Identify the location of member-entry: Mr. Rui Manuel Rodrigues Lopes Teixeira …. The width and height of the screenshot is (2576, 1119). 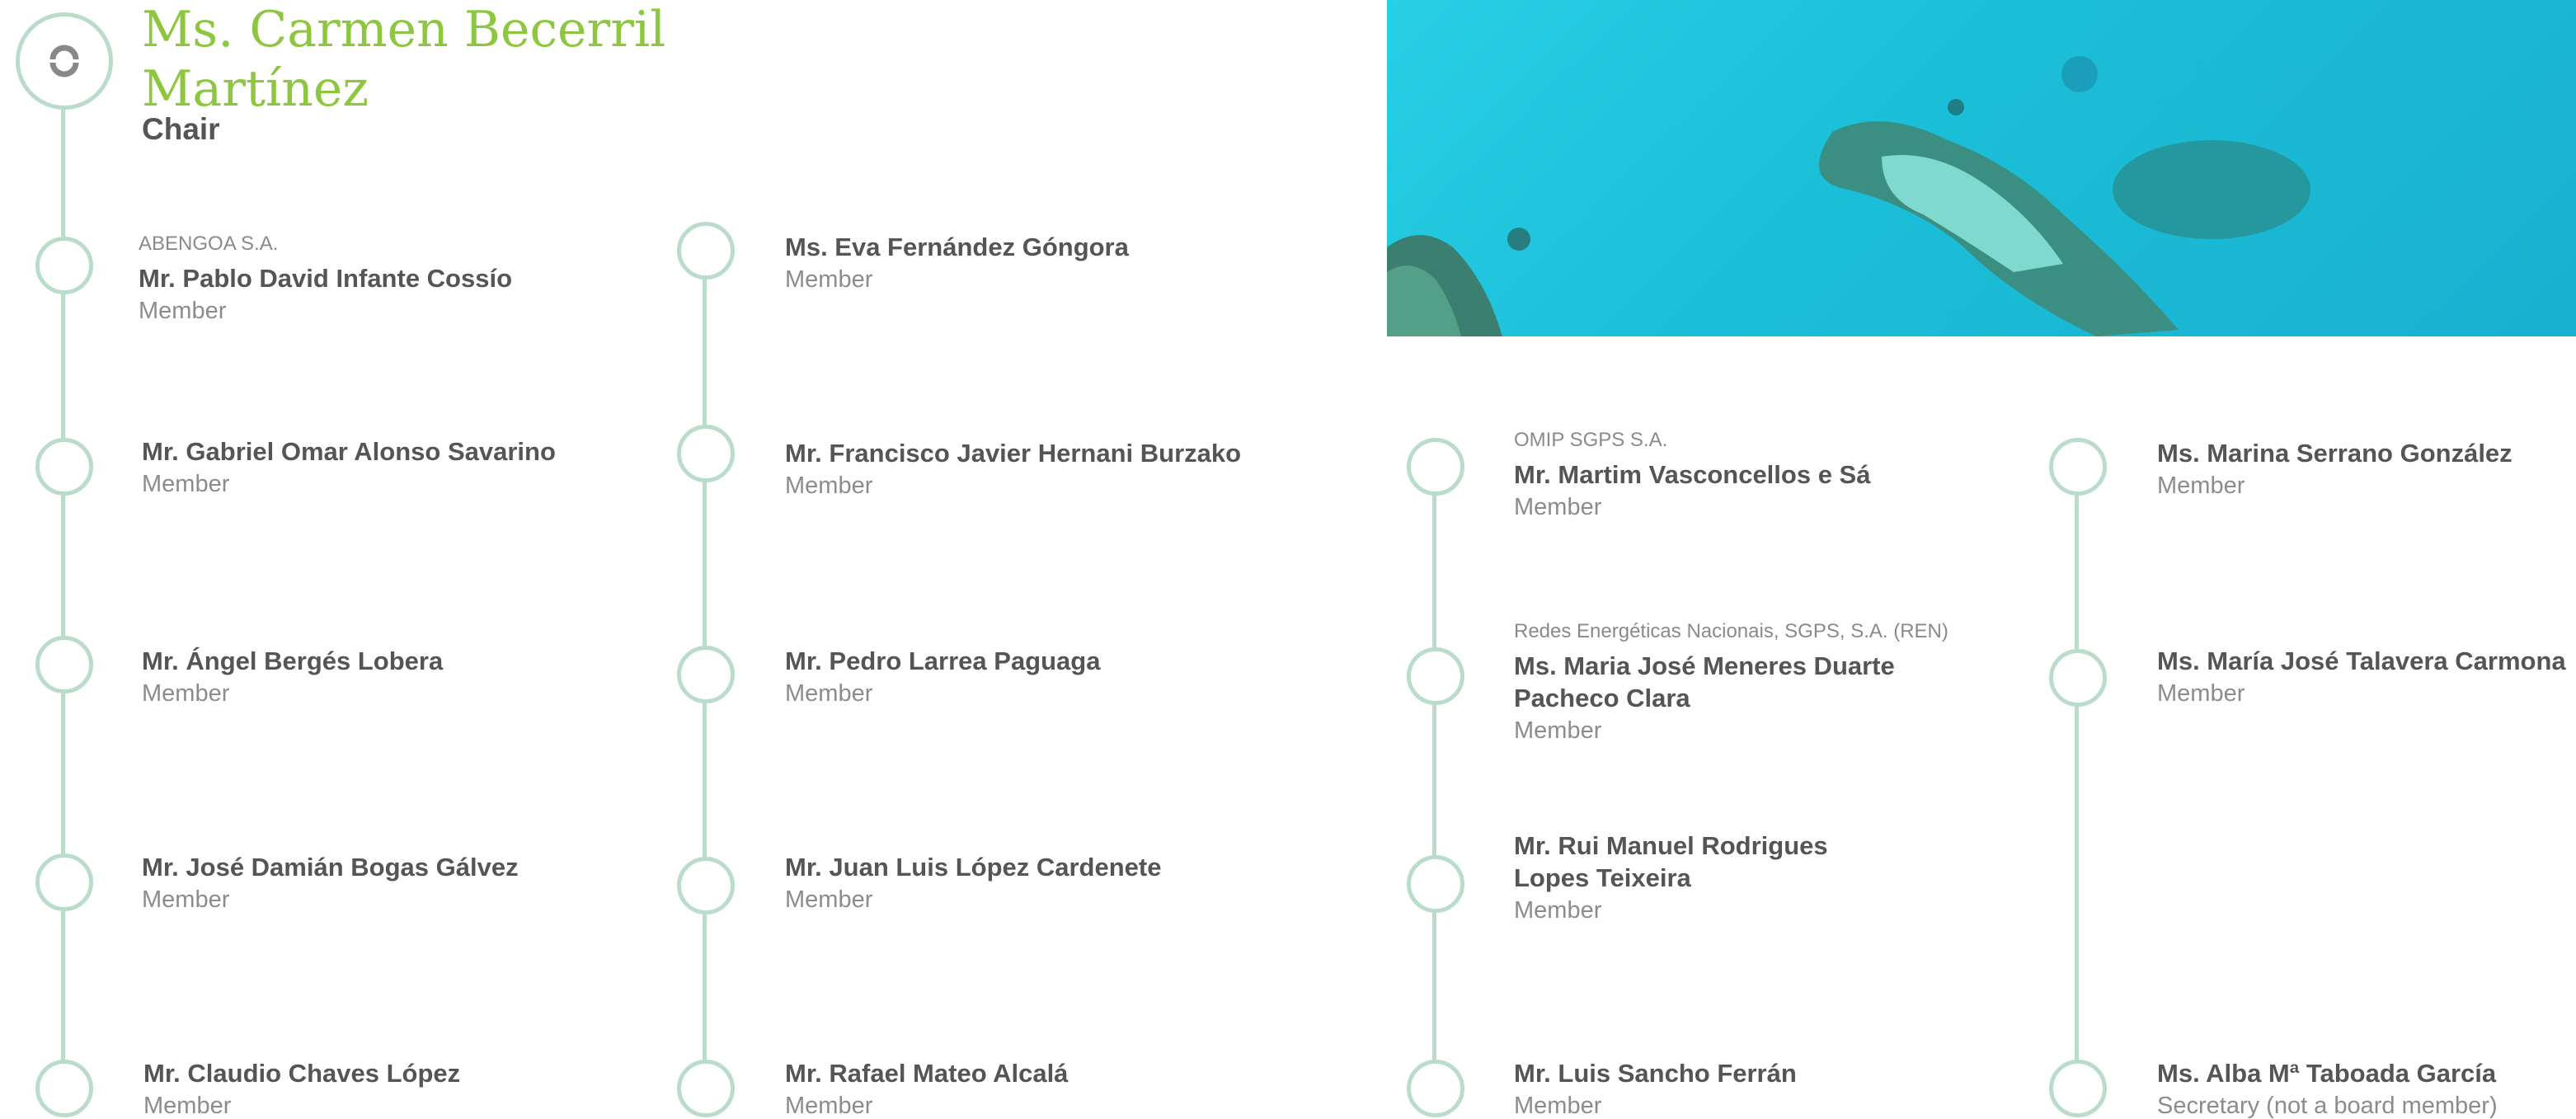
(1671, 877).